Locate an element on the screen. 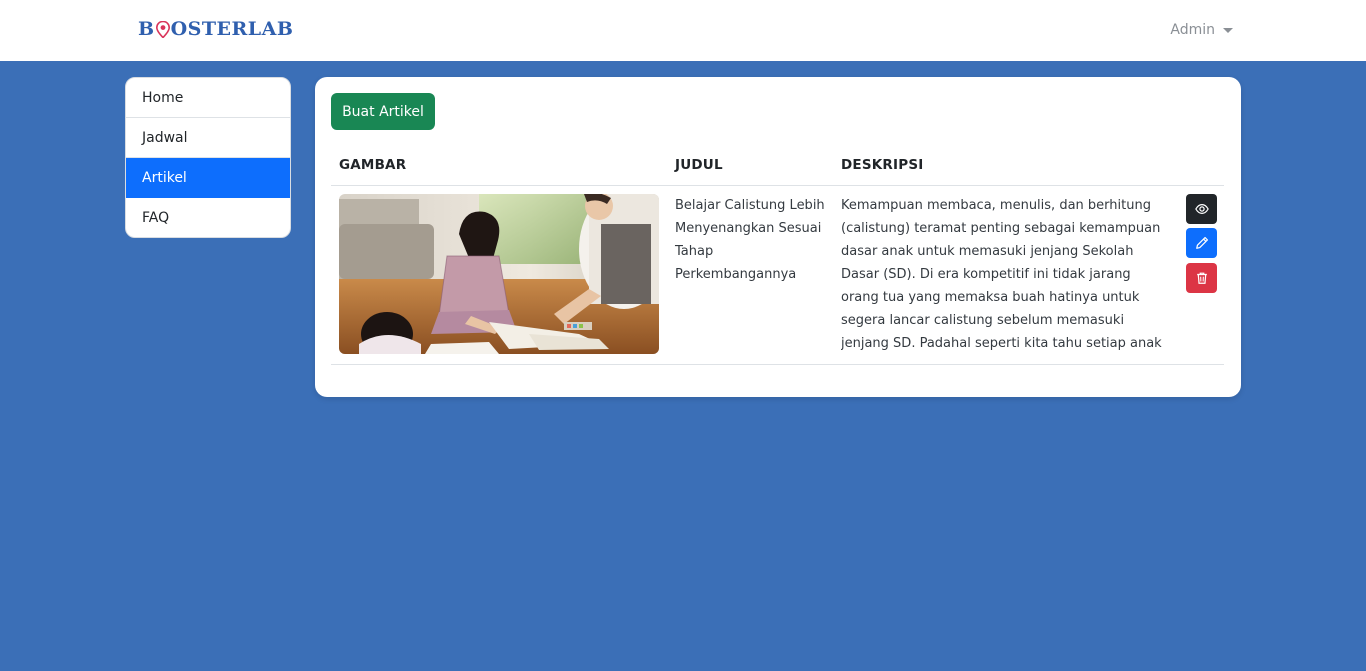 The height and width of the screenshot is (671, 1366). trash-icon is located at coordinates (1202, 278).